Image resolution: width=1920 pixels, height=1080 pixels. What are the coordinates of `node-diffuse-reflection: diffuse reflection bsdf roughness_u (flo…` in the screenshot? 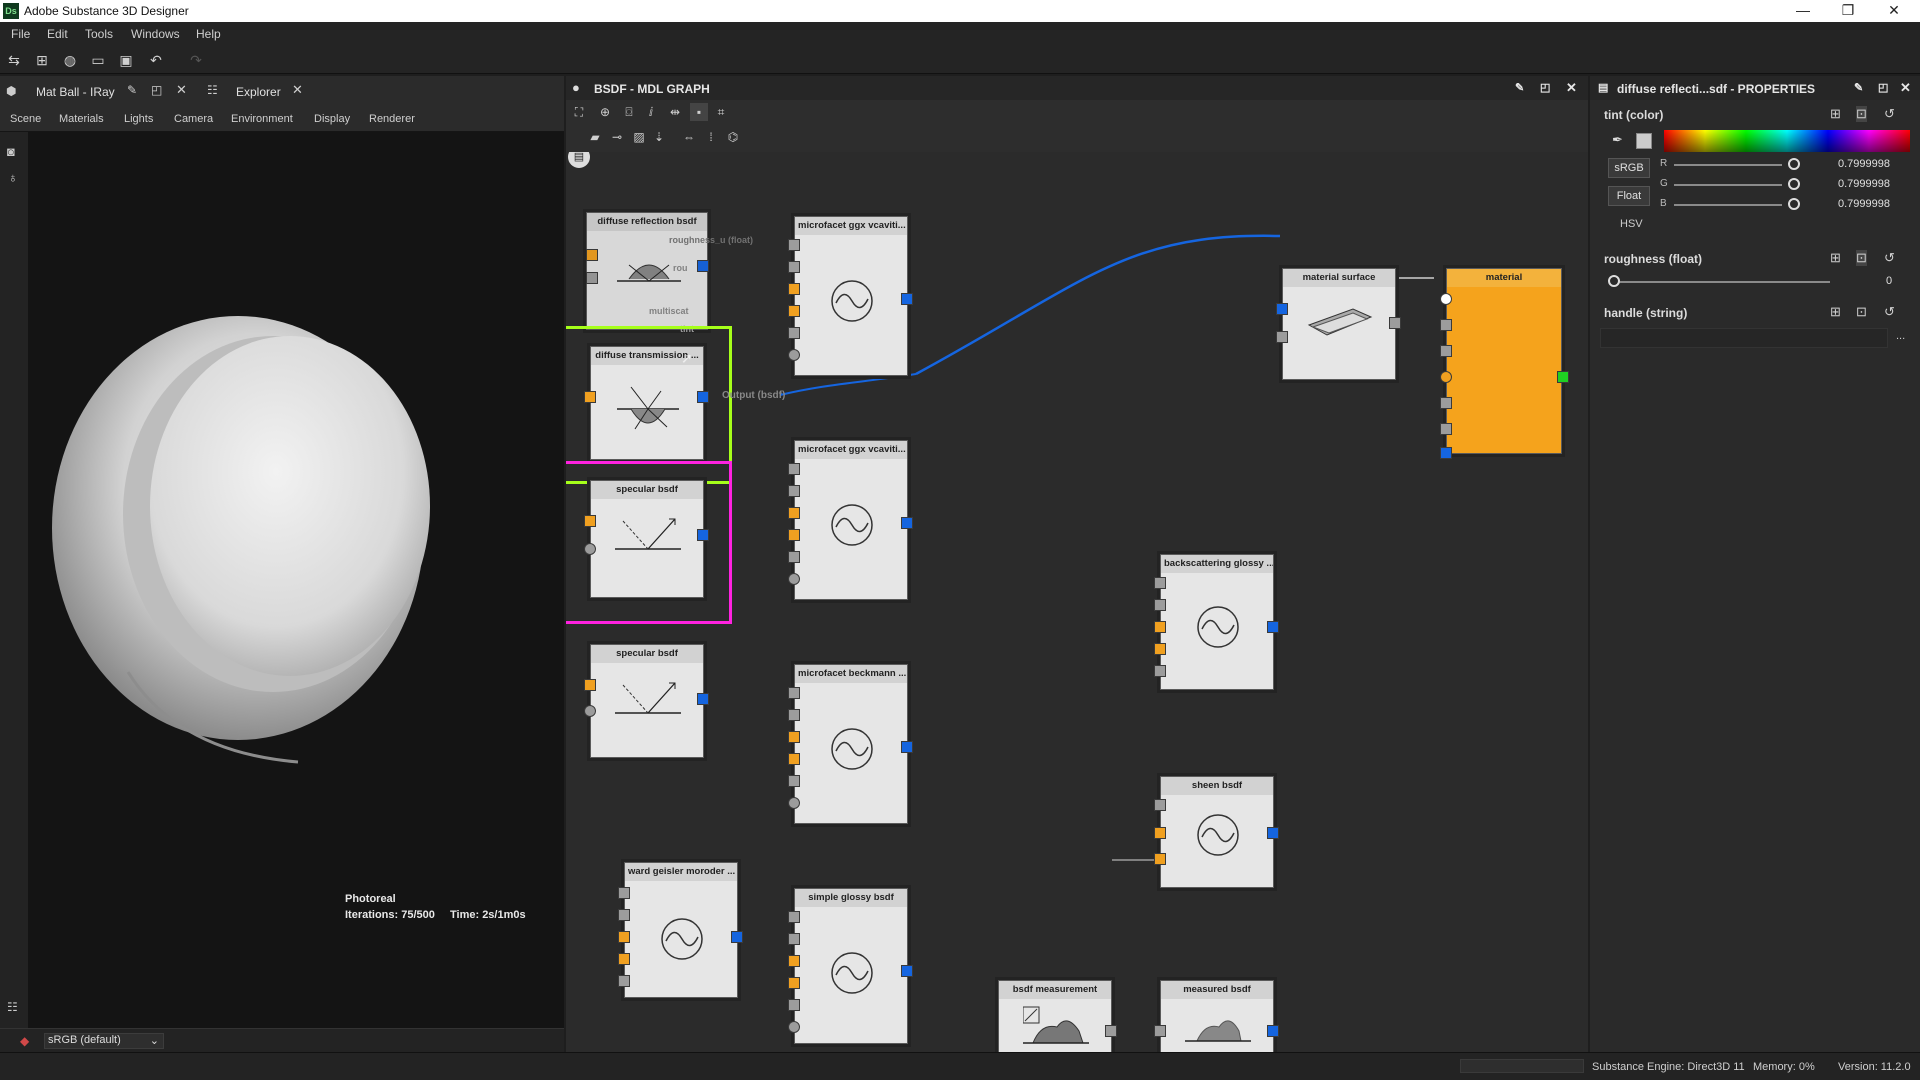 It's located at (669, 271).